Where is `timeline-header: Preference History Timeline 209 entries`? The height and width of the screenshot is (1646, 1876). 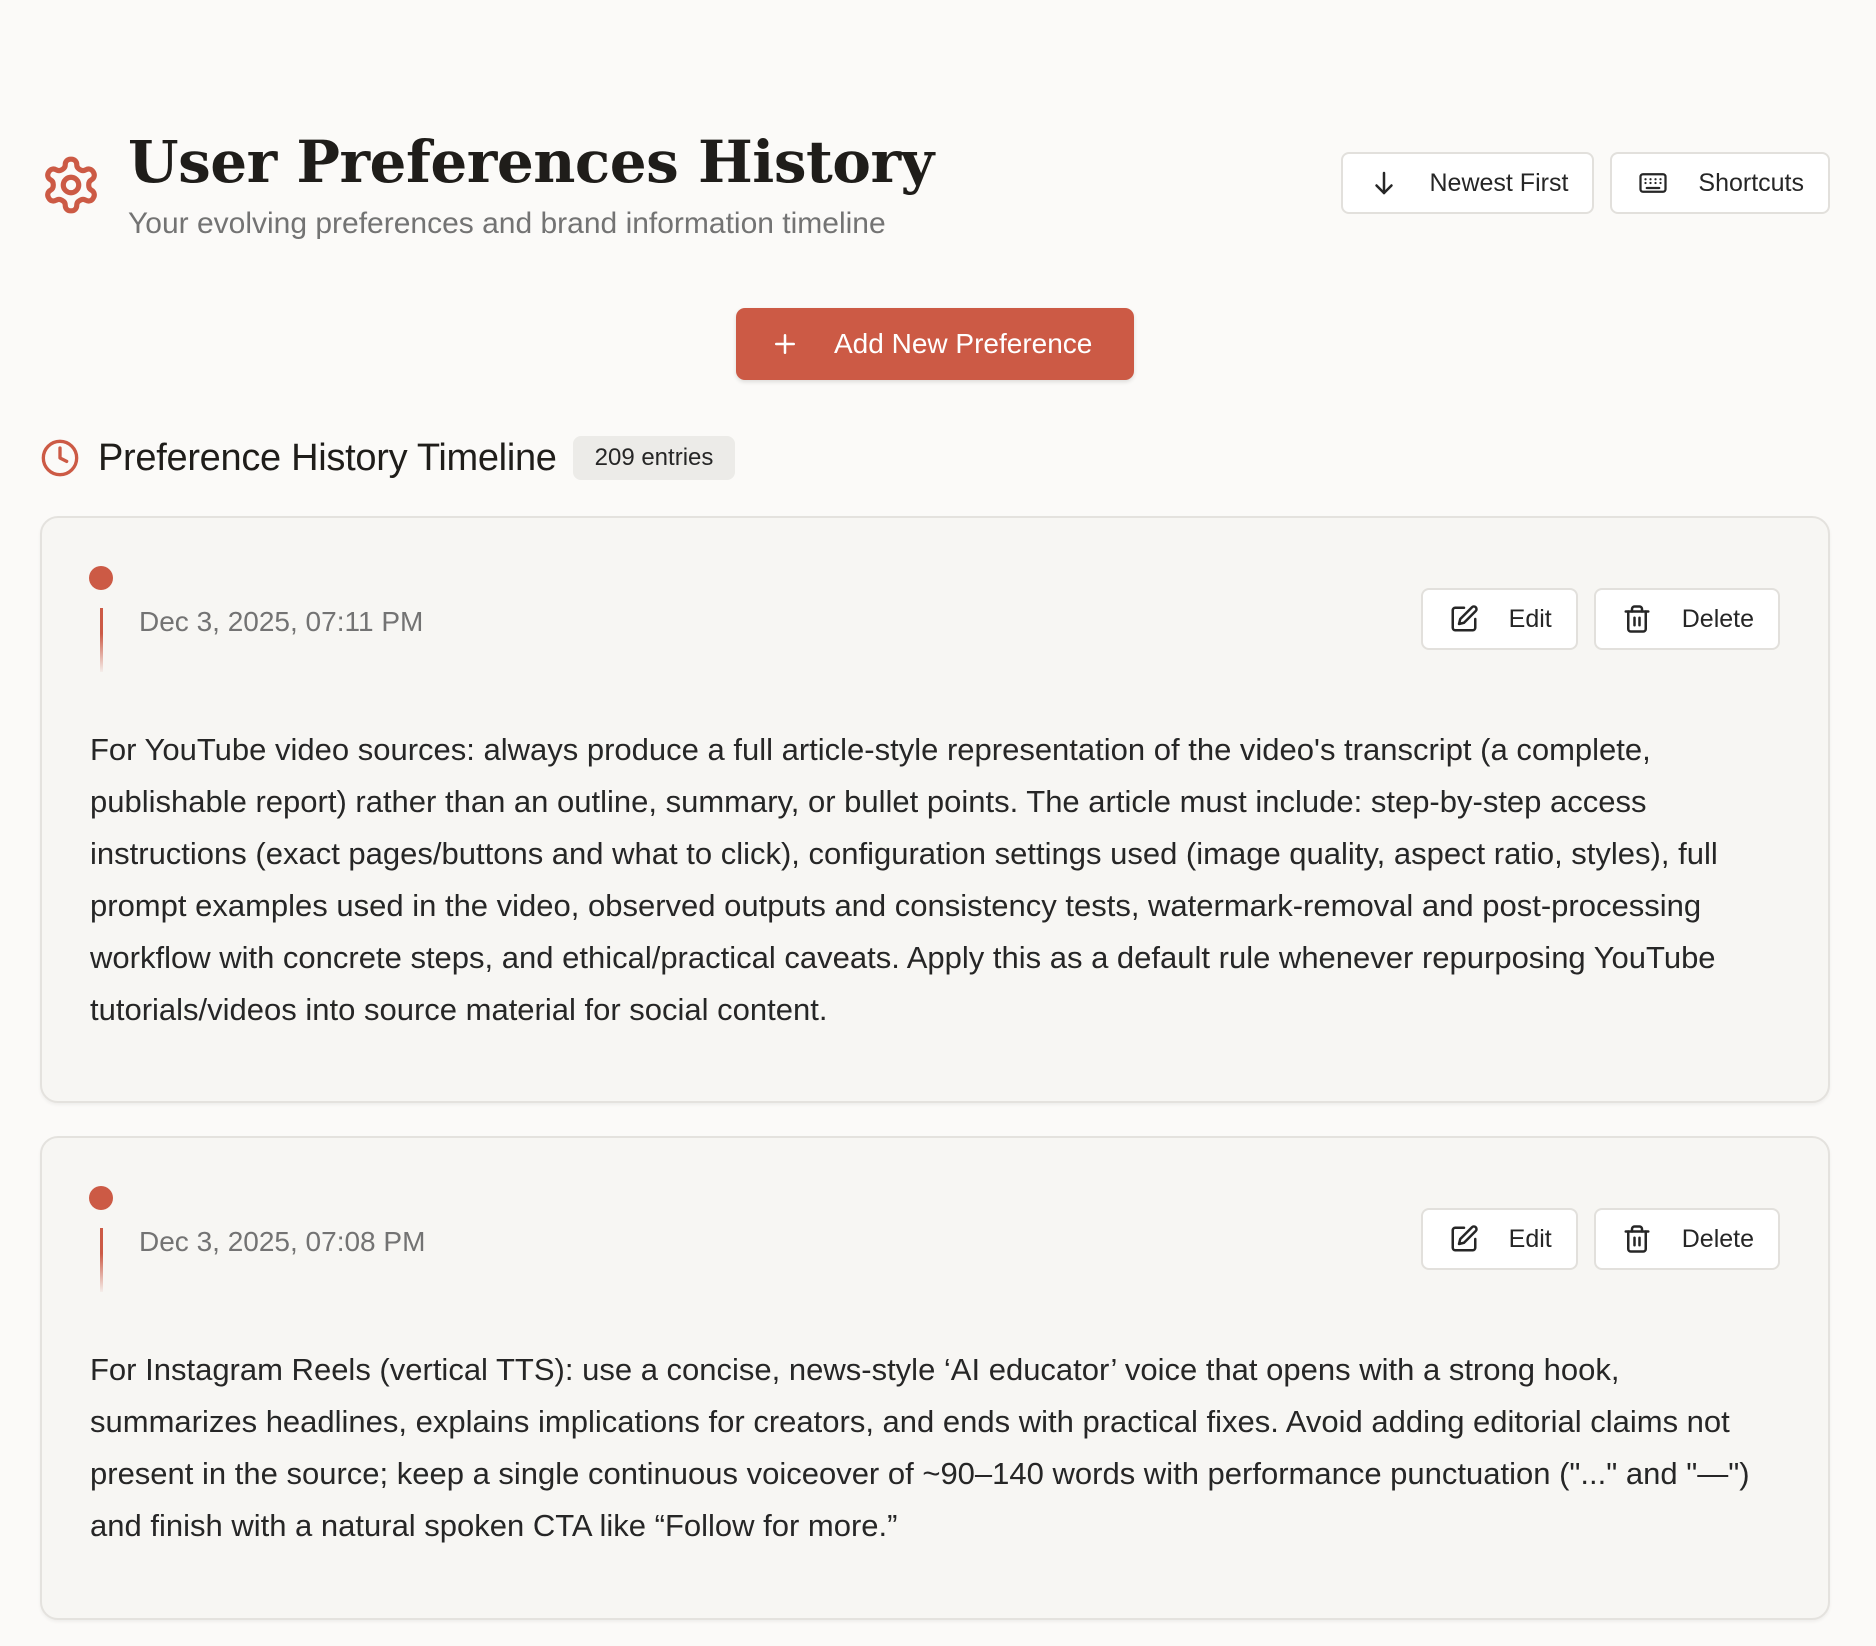
timeline-header: Preference History Timeline 209 entries is located at coordinates (388, 458).